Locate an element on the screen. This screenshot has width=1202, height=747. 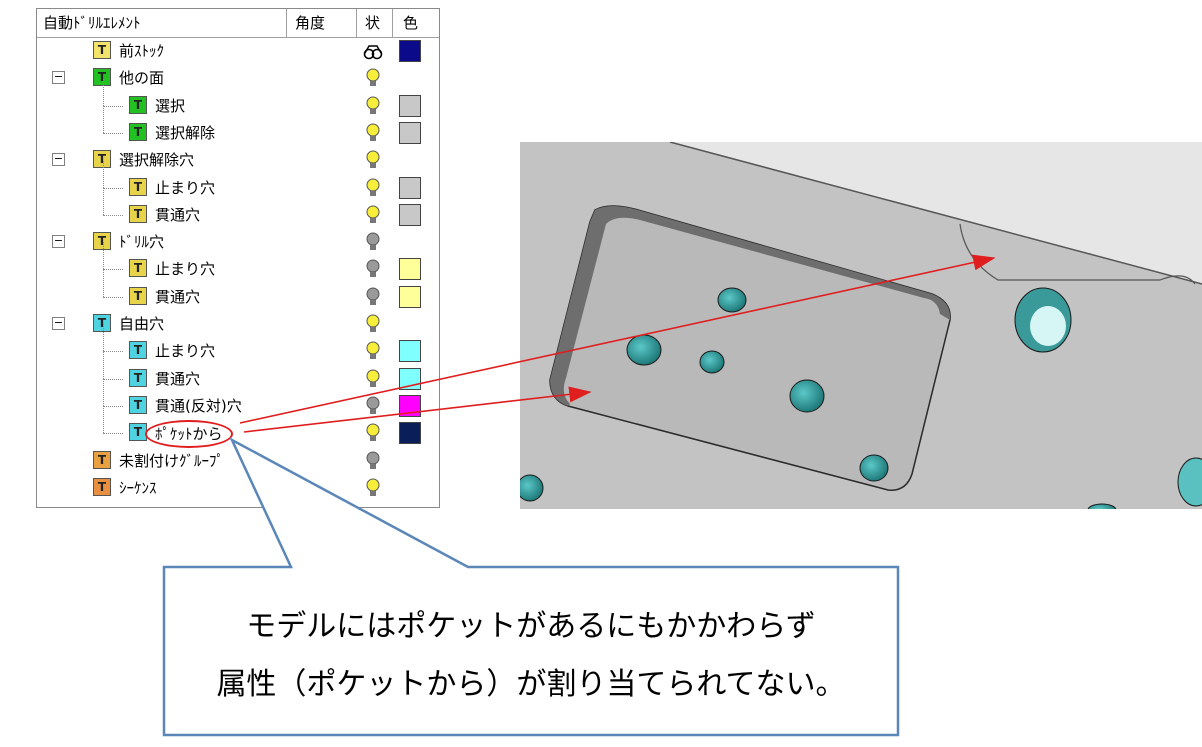
tree-row: − T 自由穴 is located at coordinates (238, 324).